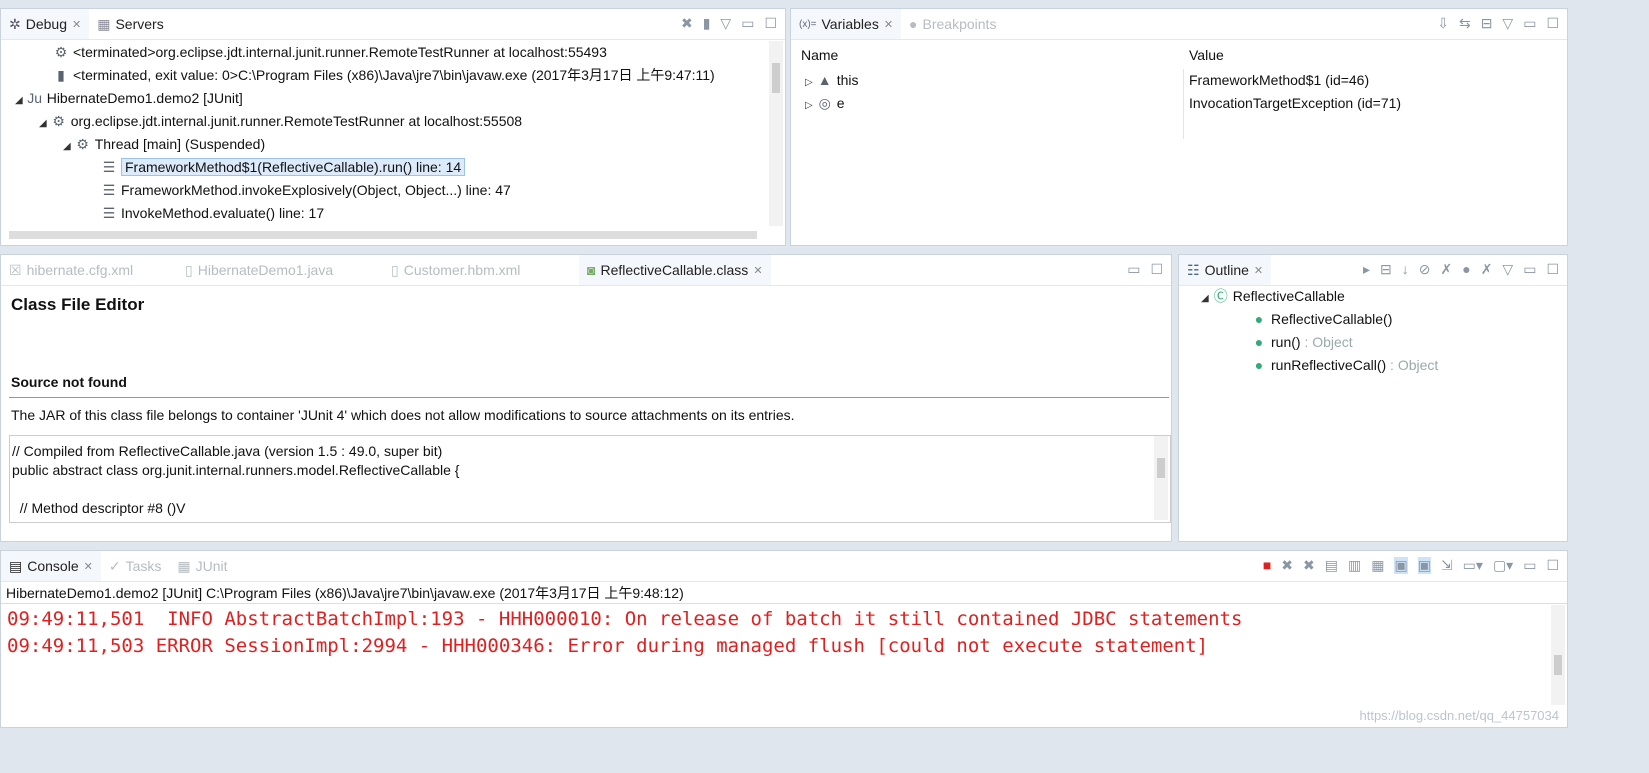  I want to click on xml-file-icon: ☒, so click(15, 269).